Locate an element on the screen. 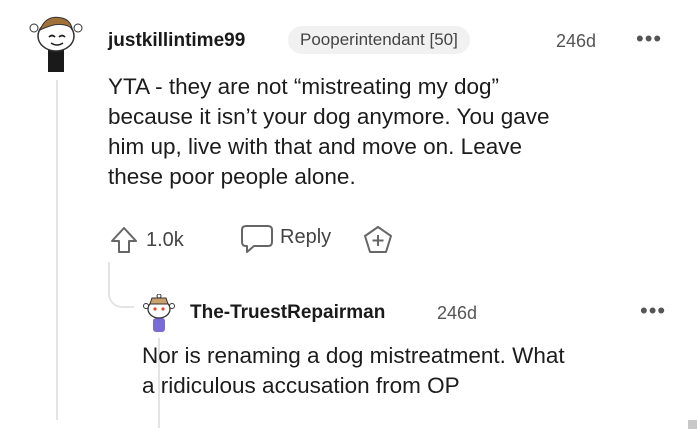  chat-bubble-icon is located at coordinates (257, 239).